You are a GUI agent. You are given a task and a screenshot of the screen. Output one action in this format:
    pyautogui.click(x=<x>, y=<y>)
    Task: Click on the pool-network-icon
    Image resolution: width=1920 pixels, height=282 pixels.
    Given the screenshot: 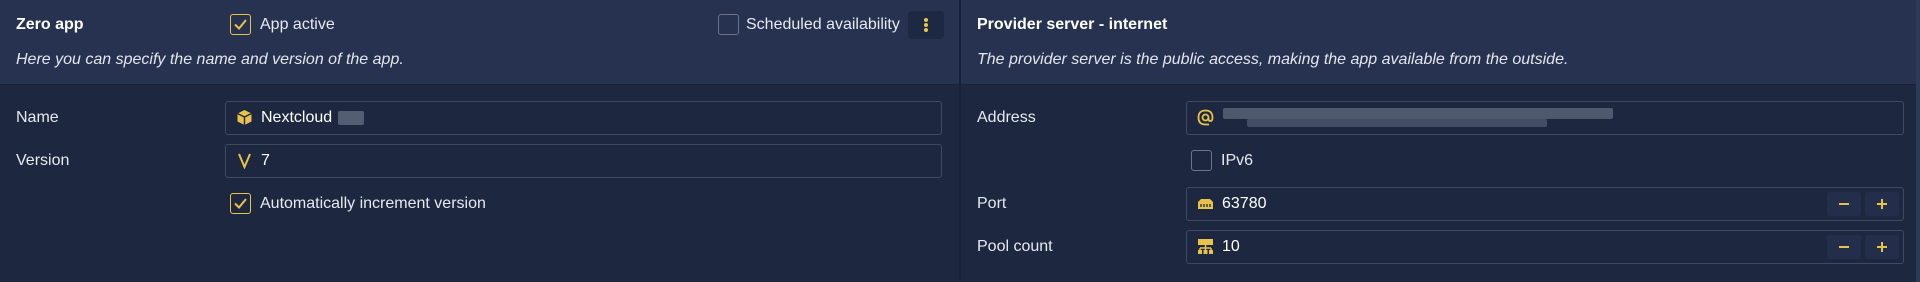 What is the action you would take?
    pyautogui.click(x=1205, y=246)
    